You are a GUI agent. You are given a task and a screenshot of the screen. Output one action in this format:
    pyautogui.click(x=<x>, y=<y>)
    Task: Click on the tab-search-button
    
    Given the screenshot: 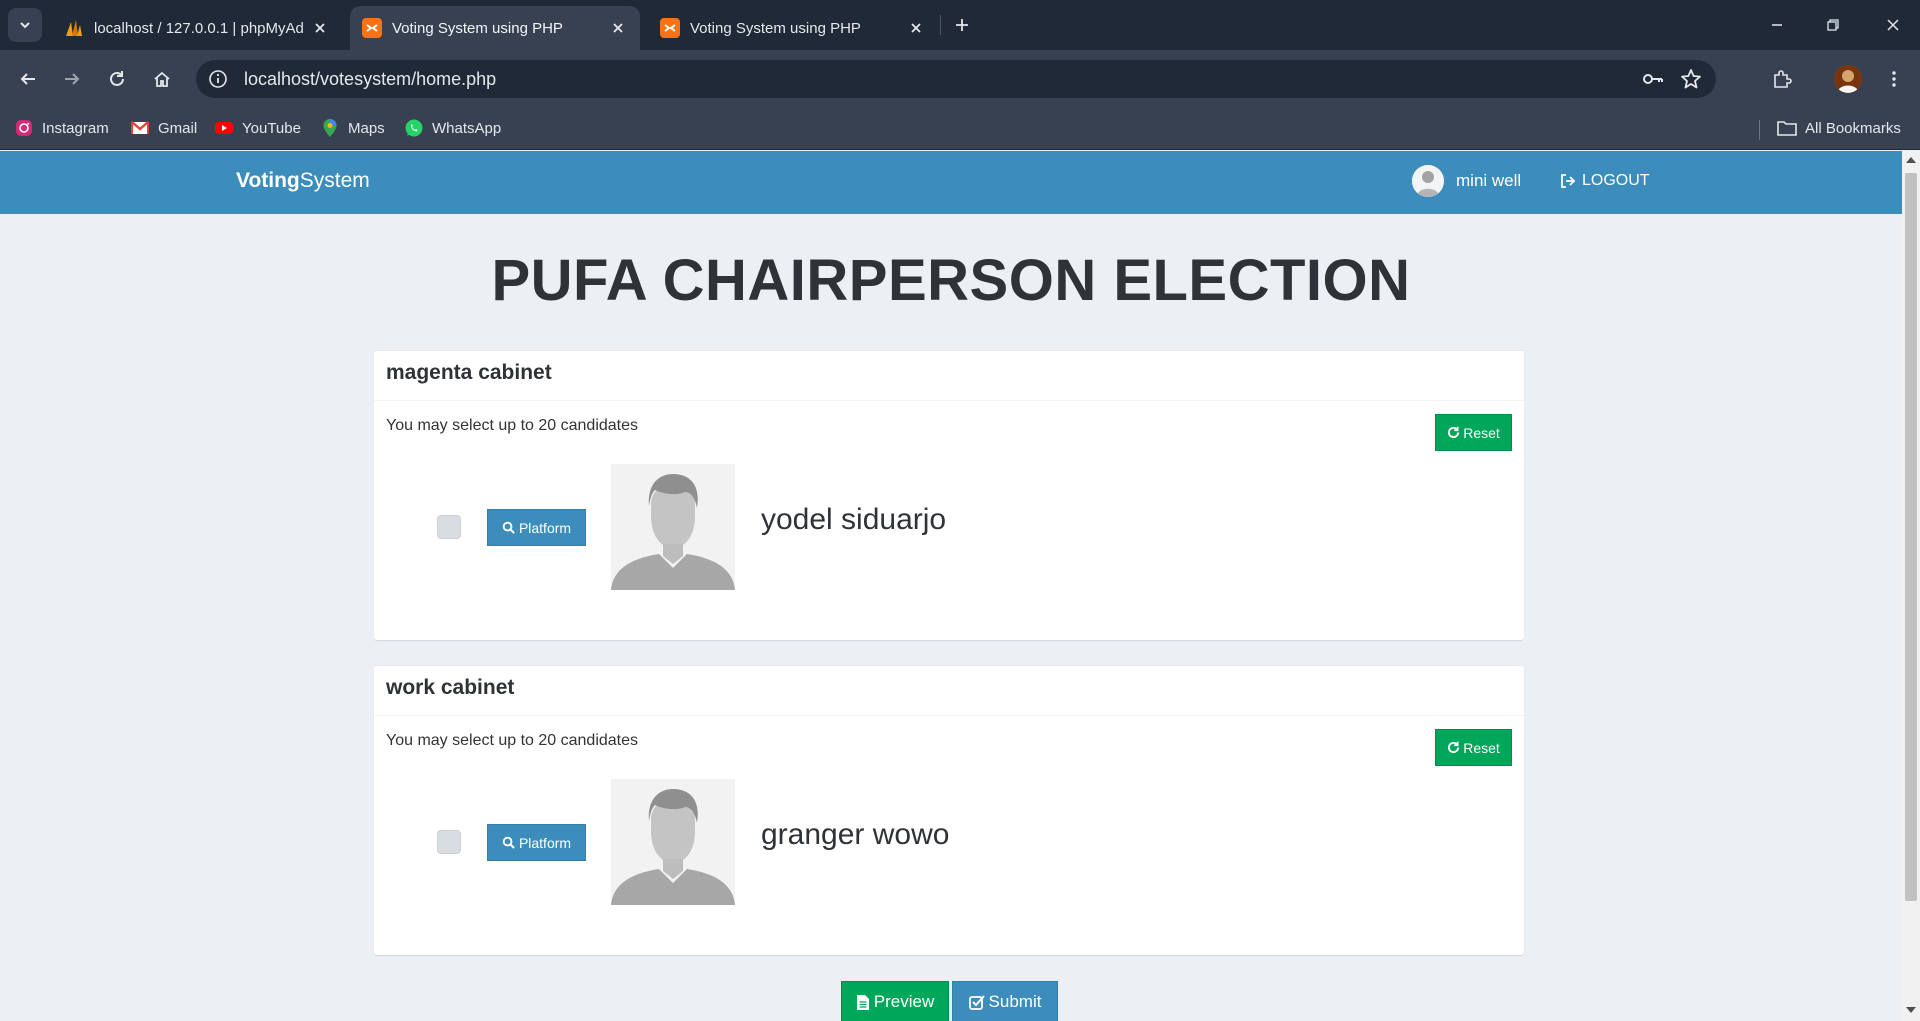 What is the action you would take?
    pyautogui.click(x=25, y=25)
    